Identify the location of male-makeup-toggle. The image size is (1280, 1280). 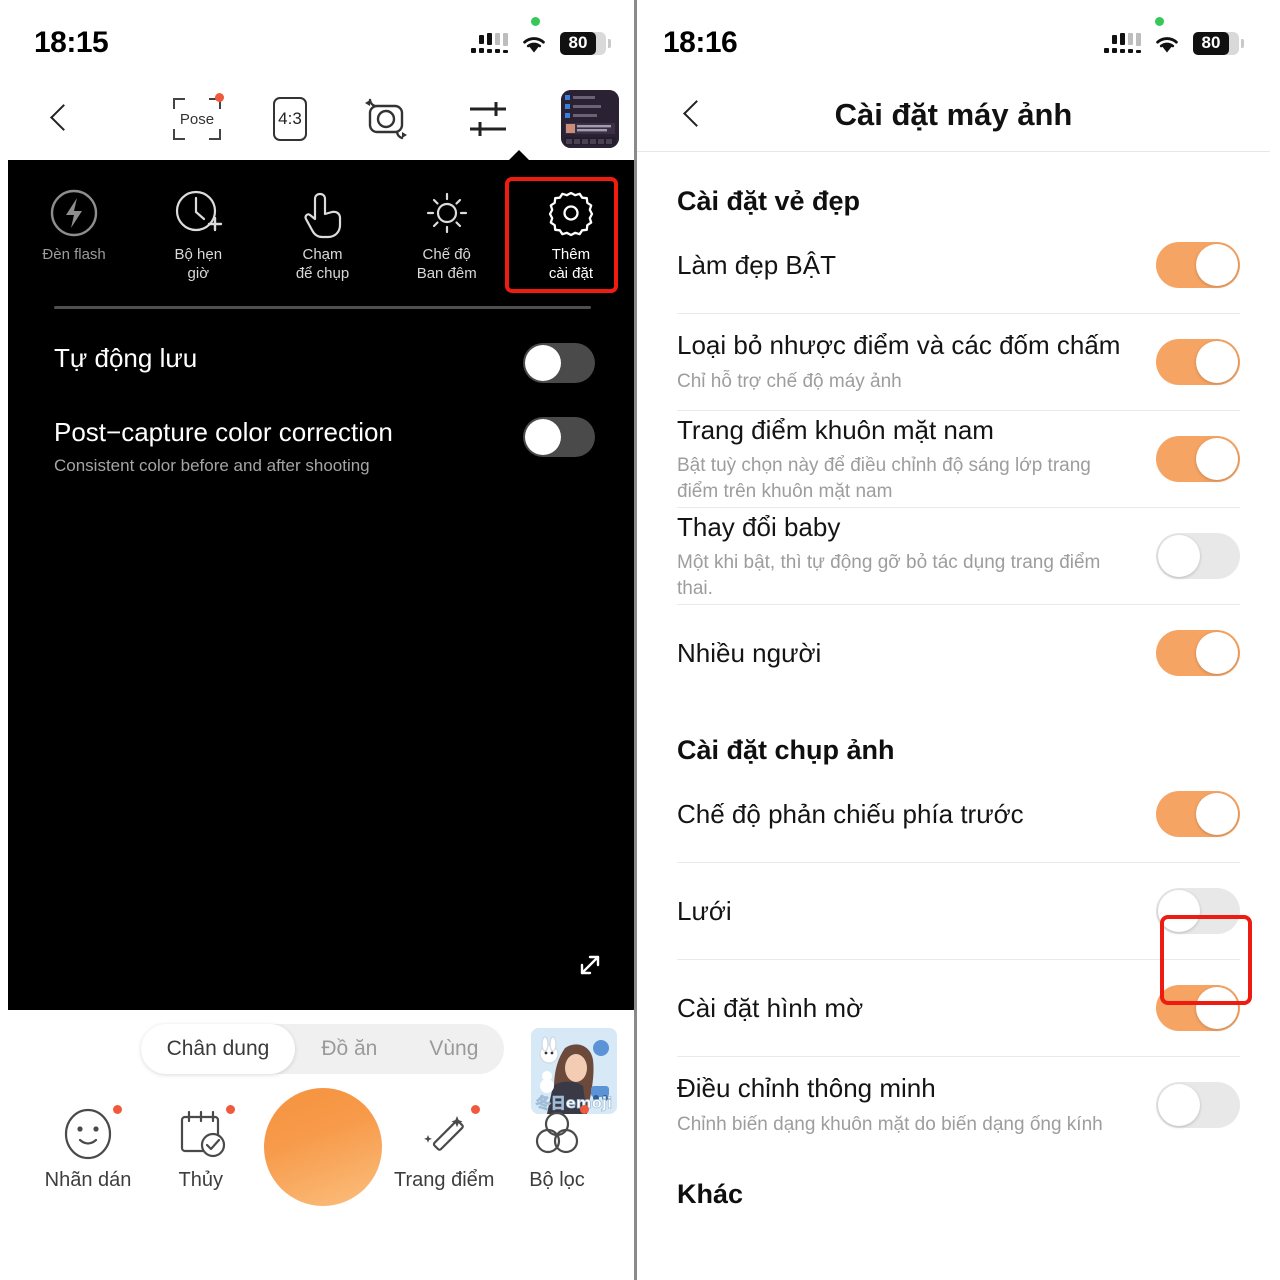
(1198, 459).